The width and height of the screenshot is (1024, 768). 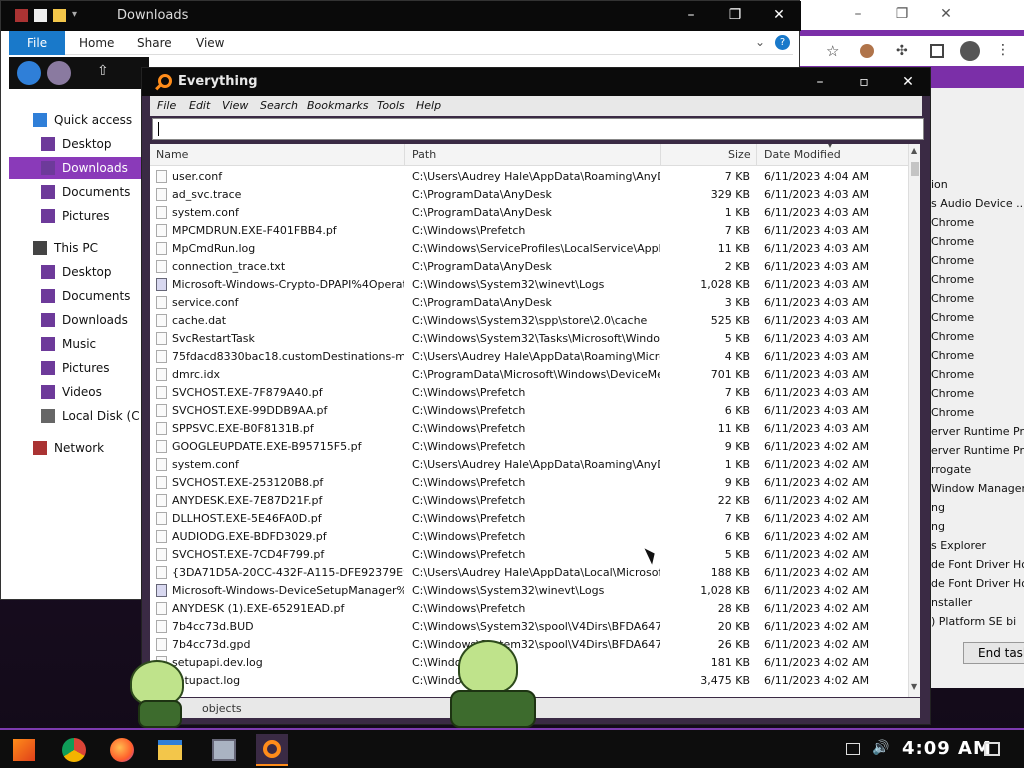 I want to click on end-task-button: End task, so click(x=993, y=653).